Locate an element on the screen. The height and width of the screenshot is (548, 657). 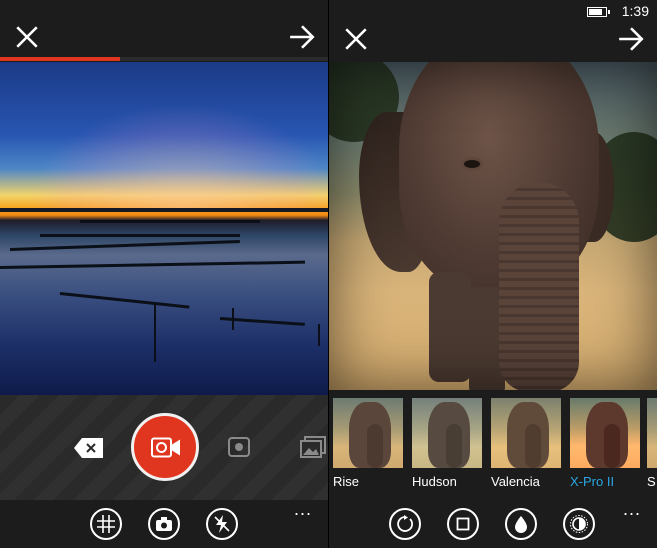
switch-camera-icon is located at coordinates (164, 524).